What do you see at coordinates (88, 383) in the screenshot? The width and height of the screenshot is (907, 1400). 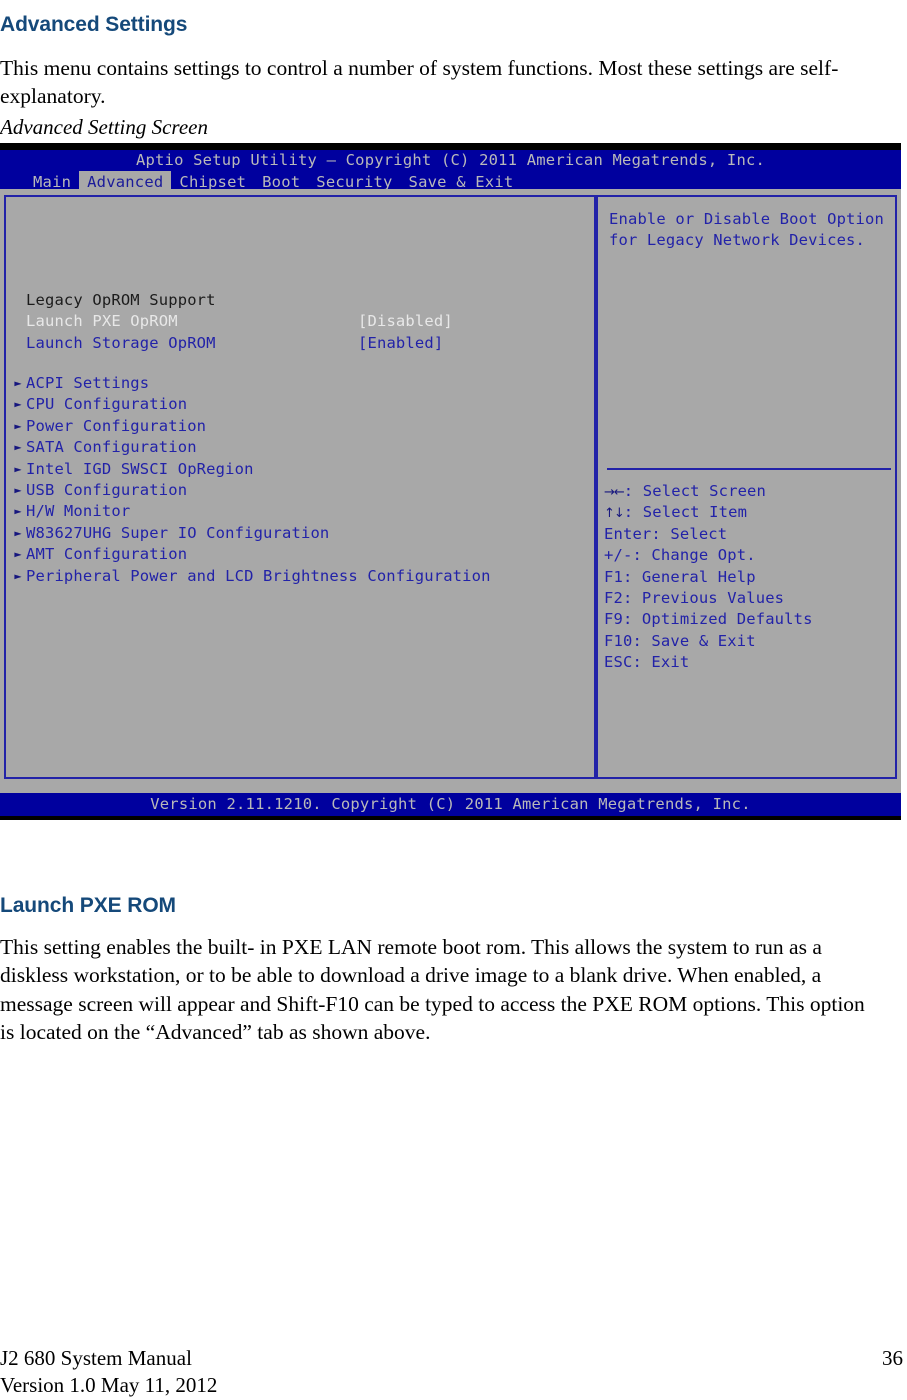 I see `submenu-label: ACPI Settings` at bounding box center [88, 383].